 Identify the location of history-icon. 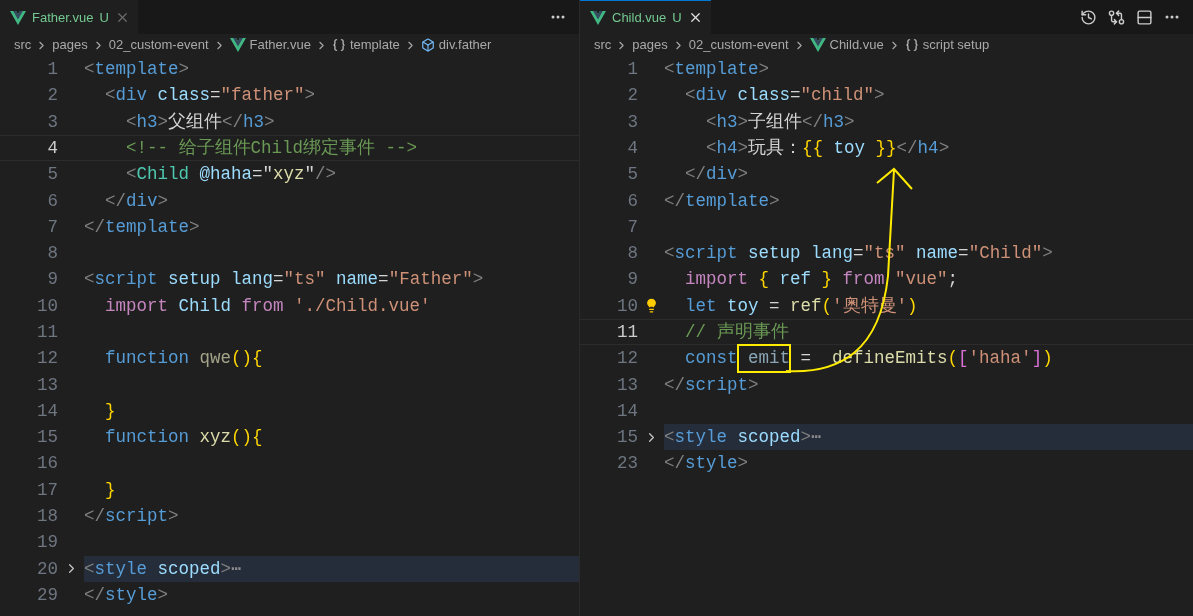
(1088, 17).